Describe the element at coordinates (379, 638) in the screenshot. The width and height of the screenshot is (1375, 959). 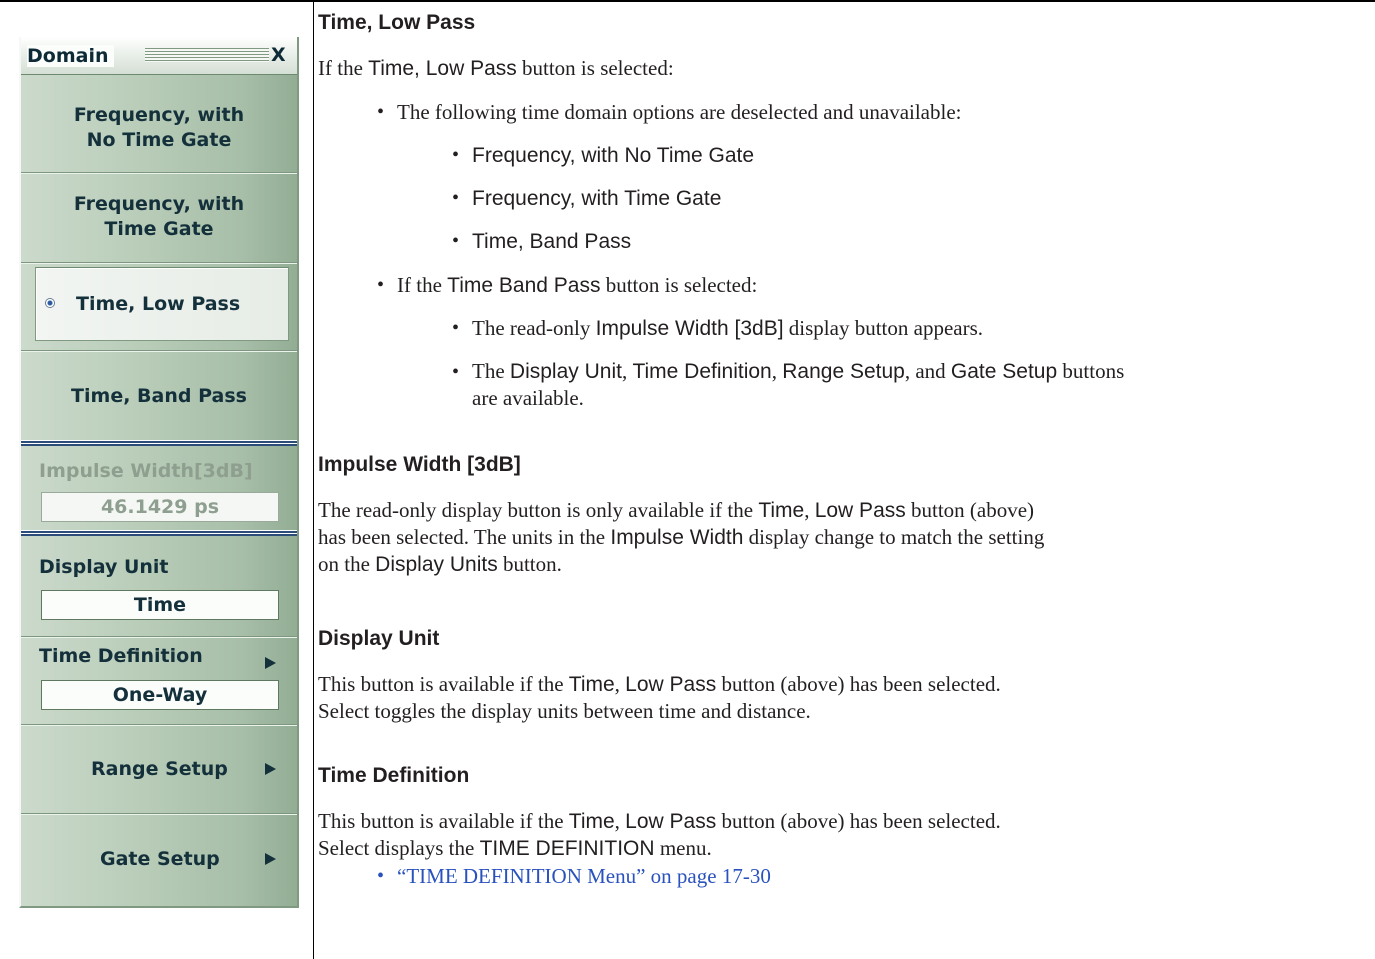
I see `section-heading-display-unit: Display Unit` at that location.